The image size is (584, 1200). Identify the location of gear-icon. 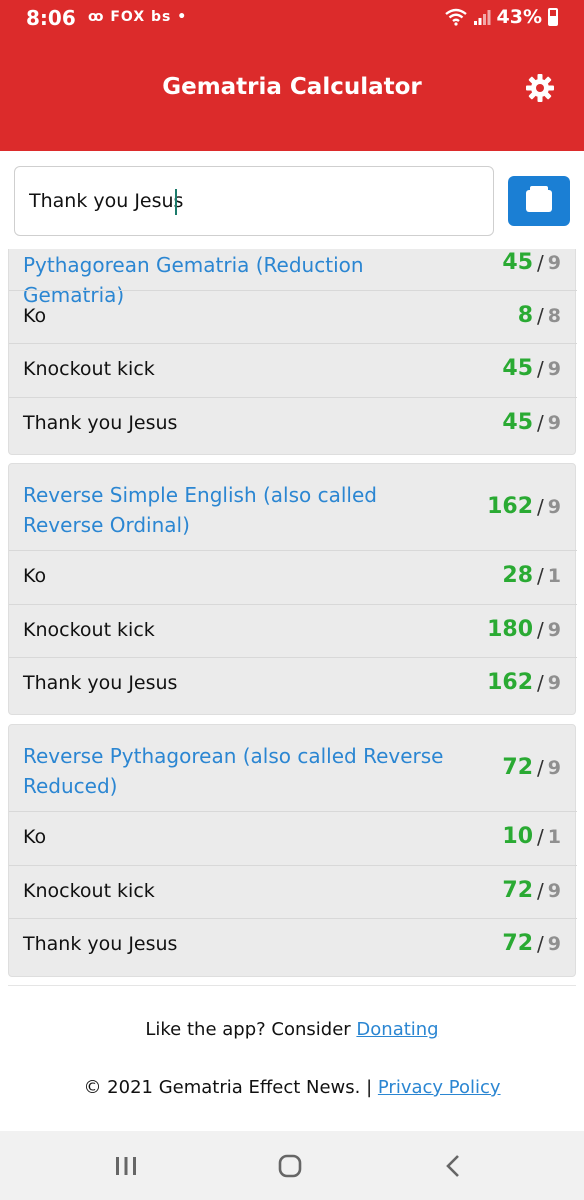
(540, 88).